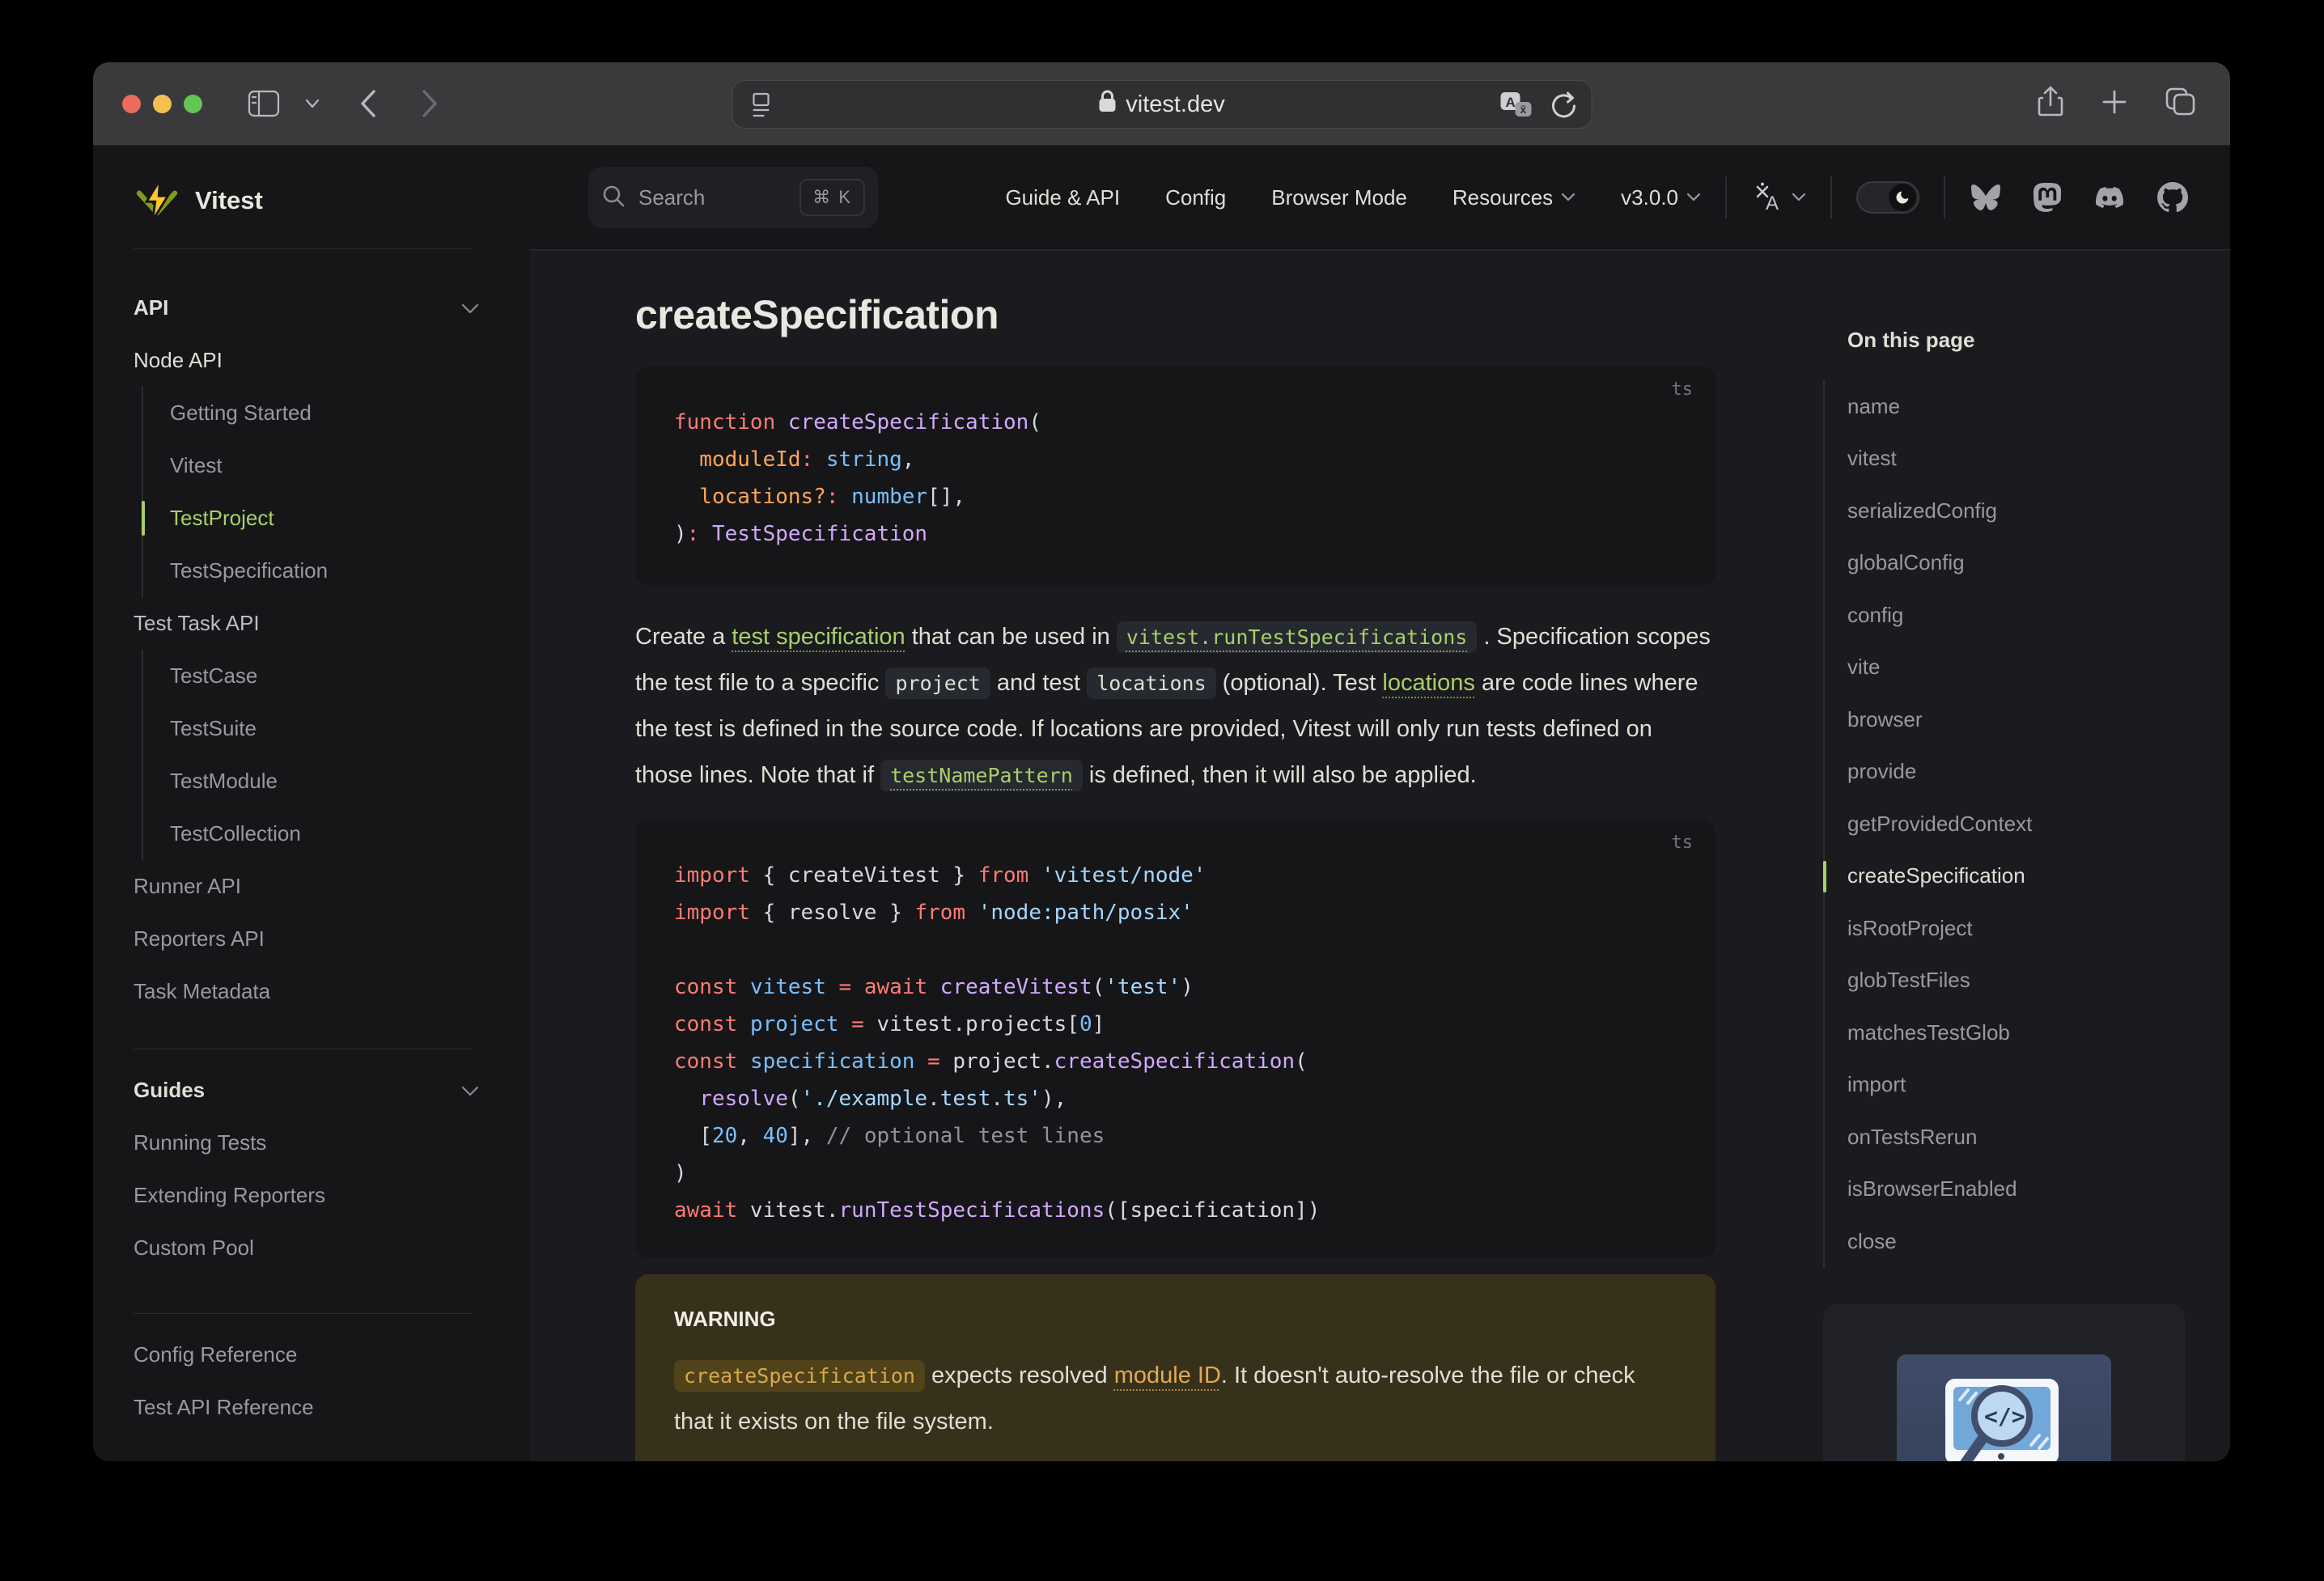  I want to click on tabs-overview-icon, so click(2181, 104).